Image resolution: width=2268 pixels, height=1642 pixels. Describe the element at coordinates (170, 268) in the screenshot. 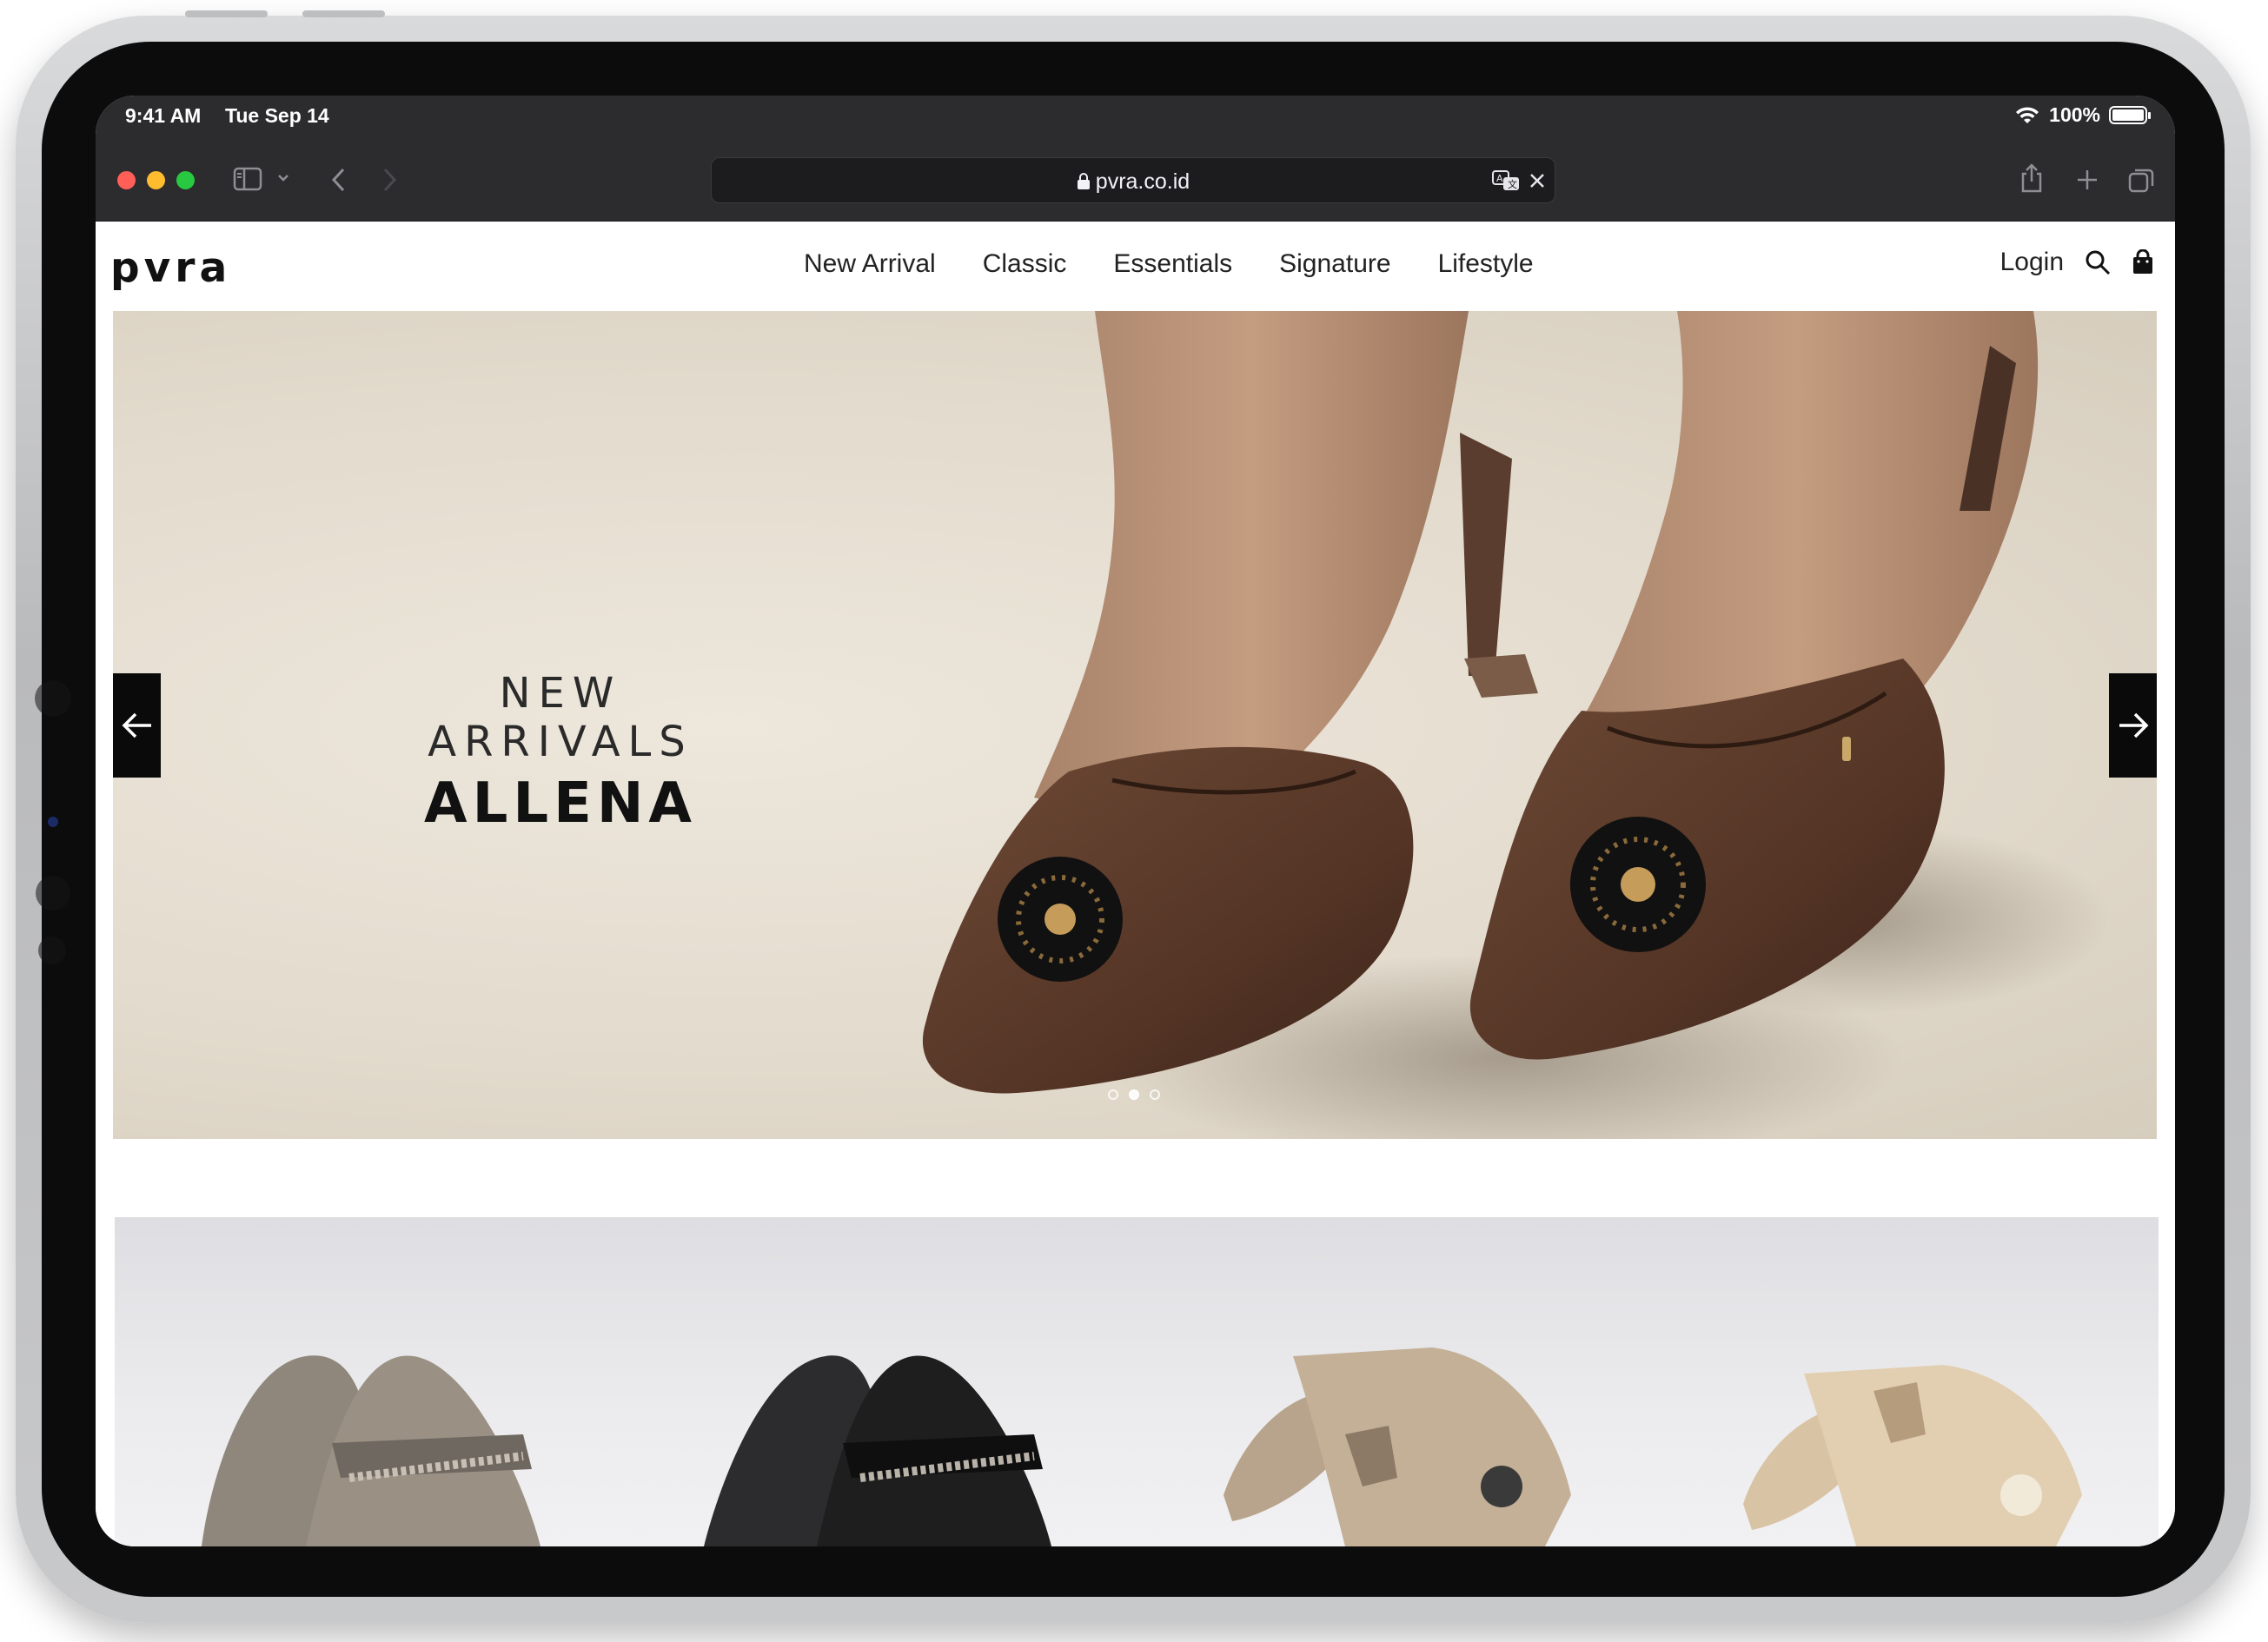

I see `site-logo: pvra` at that location.